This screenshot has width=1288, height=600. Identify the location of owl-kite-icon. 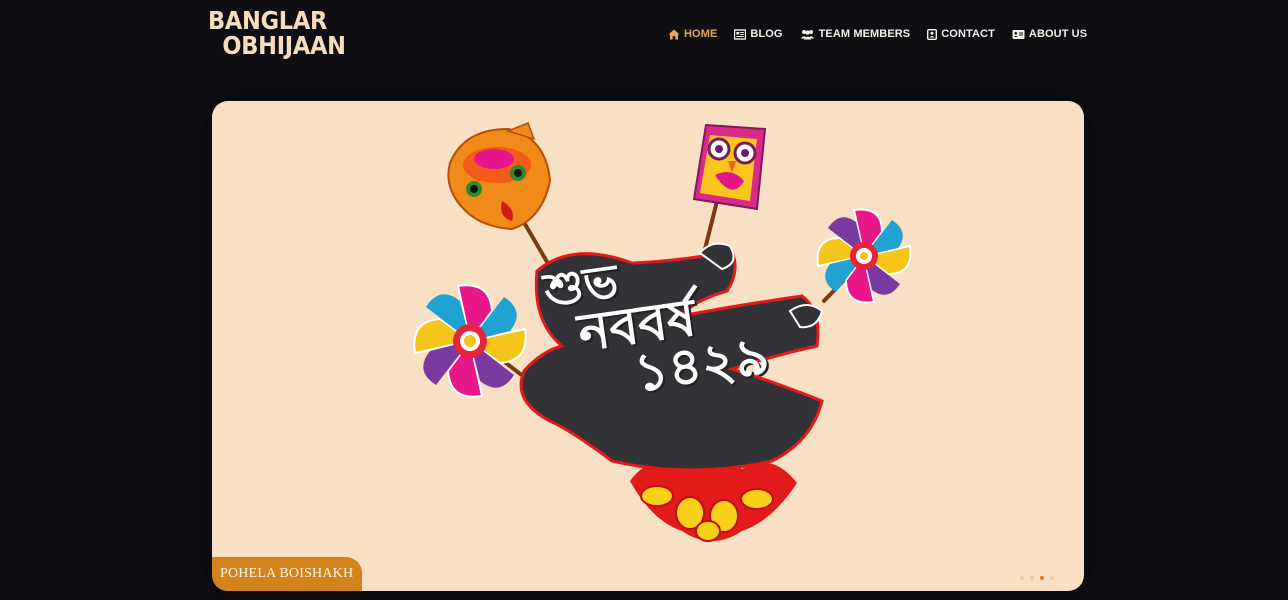
(729, 167).